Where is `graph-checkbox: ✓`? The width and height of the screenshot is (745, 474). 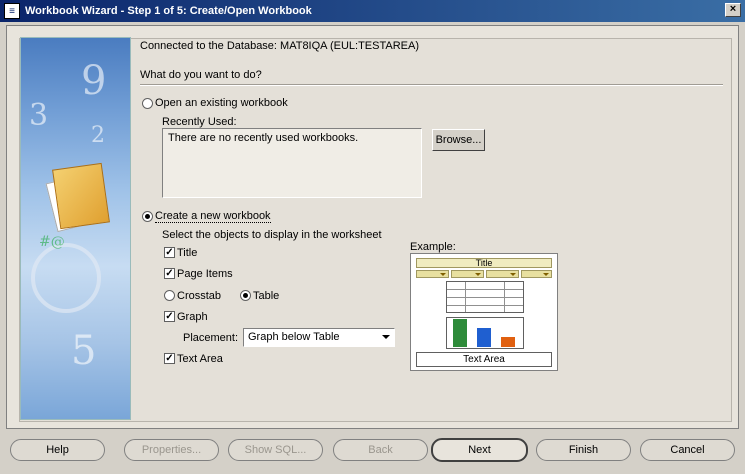
graph-checkbox: ✓ is located at coordinates (169, 316).